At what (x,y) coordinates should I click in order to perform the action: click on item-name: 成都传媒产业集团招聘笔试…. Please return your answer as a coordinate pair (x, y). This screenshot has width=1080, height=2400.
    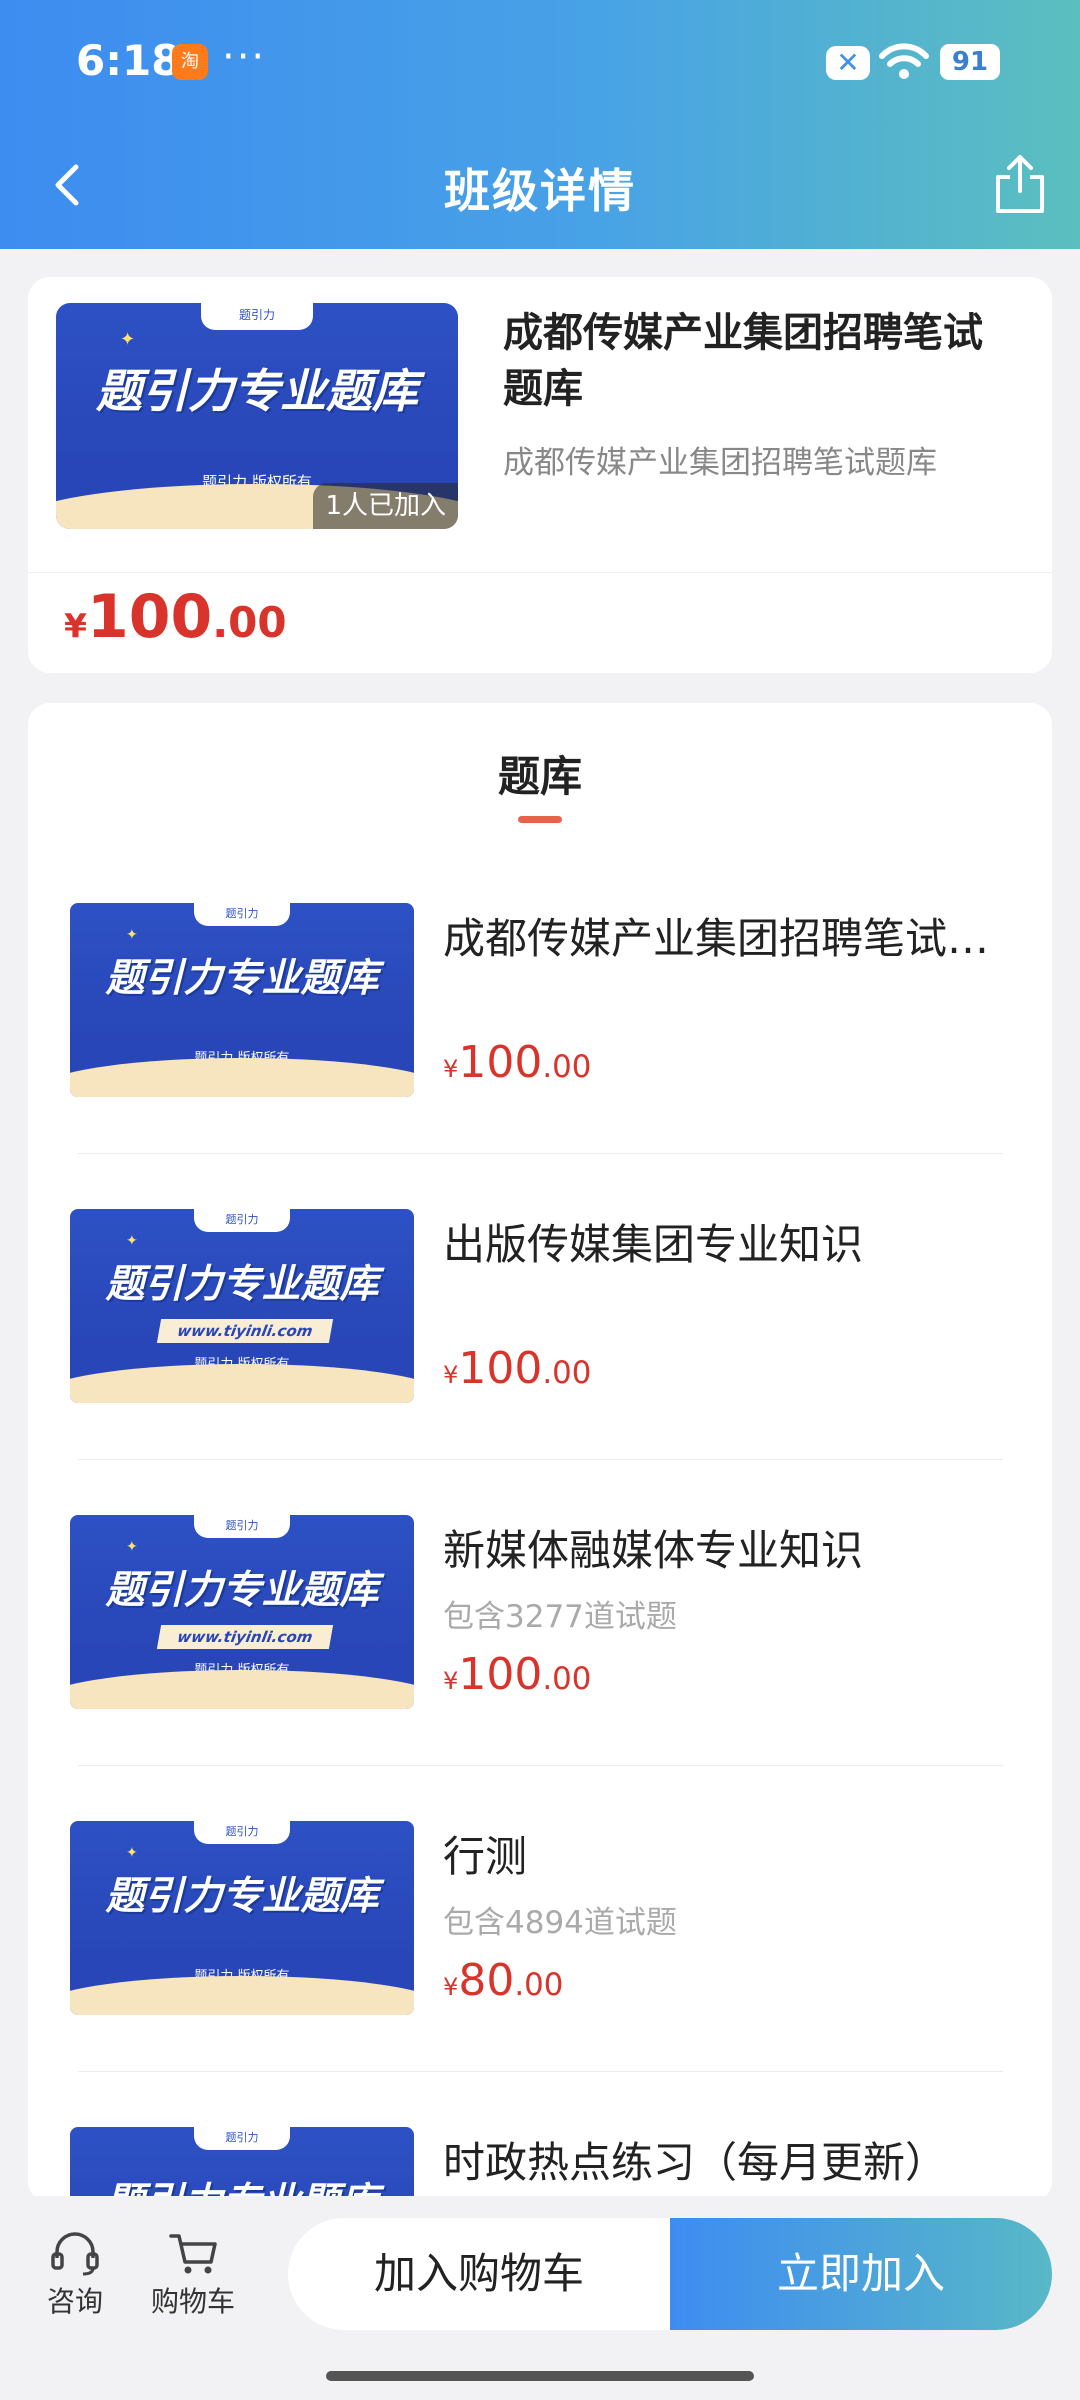
    Looking at the image, I should click on (716, 938).